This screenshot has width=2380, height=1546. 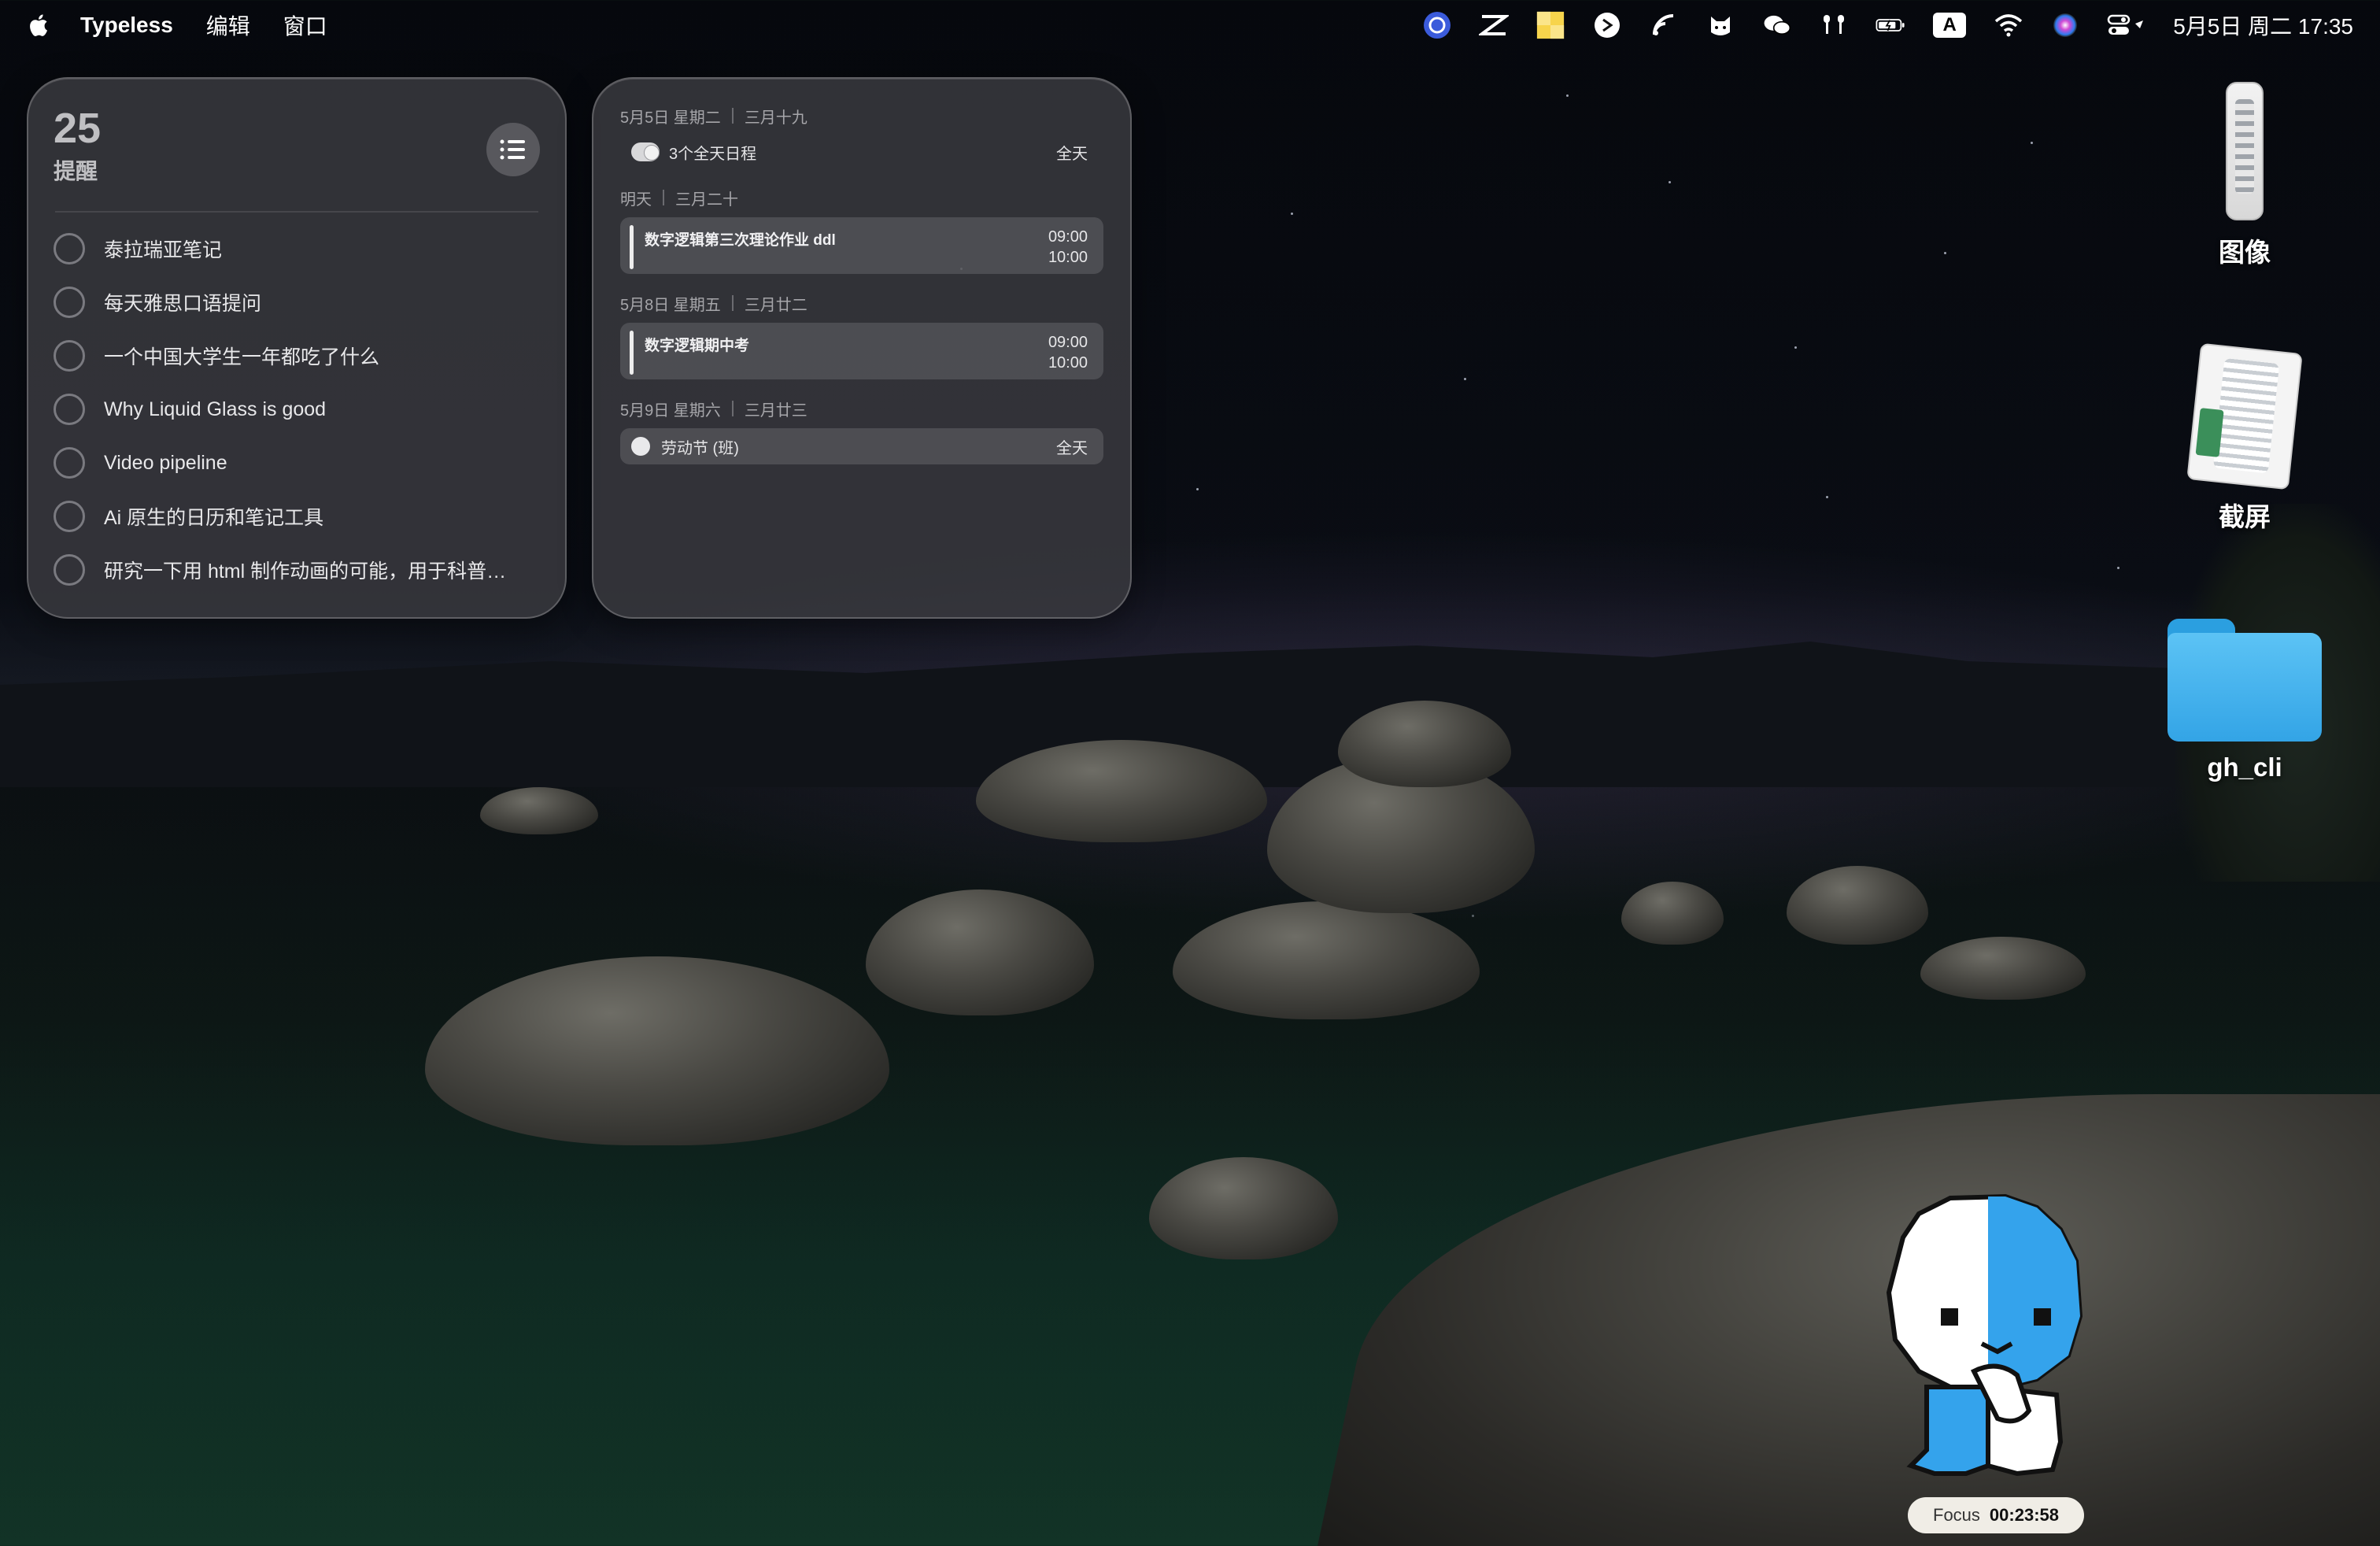 I want to click on input-source-label: A, so click(x=1950, y=26).